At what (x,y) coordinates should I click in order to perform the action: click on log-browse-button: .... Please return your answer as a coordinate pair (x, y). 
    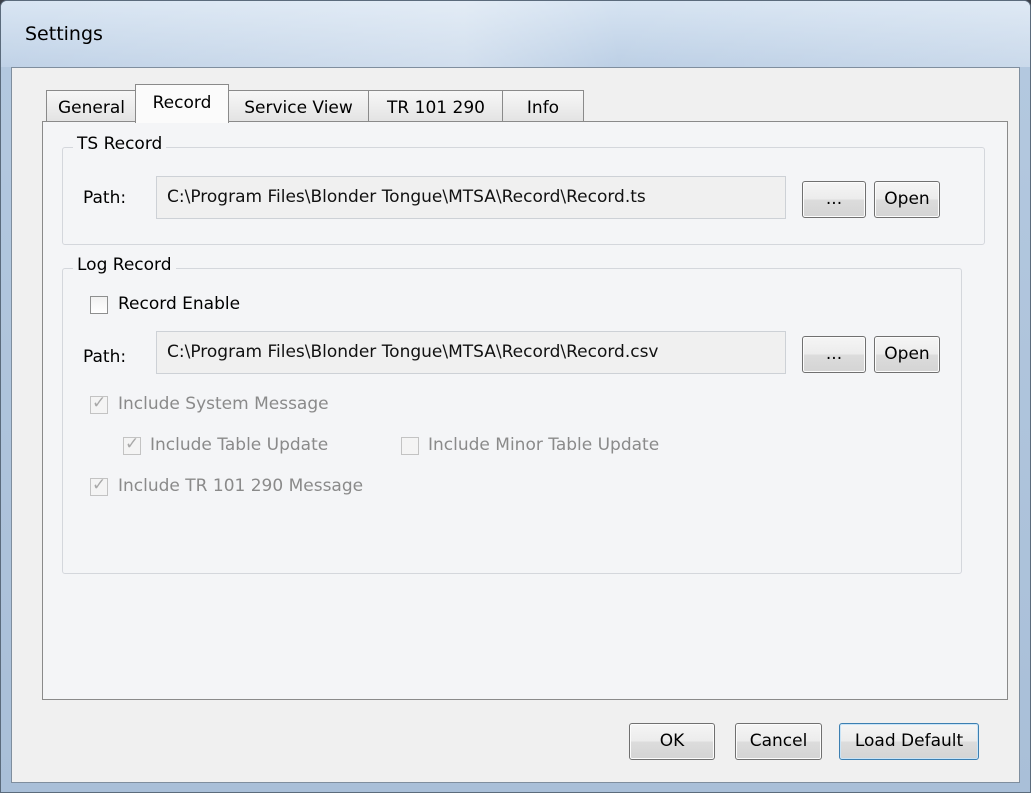
    Looking at the image, I should click on (834, 354).